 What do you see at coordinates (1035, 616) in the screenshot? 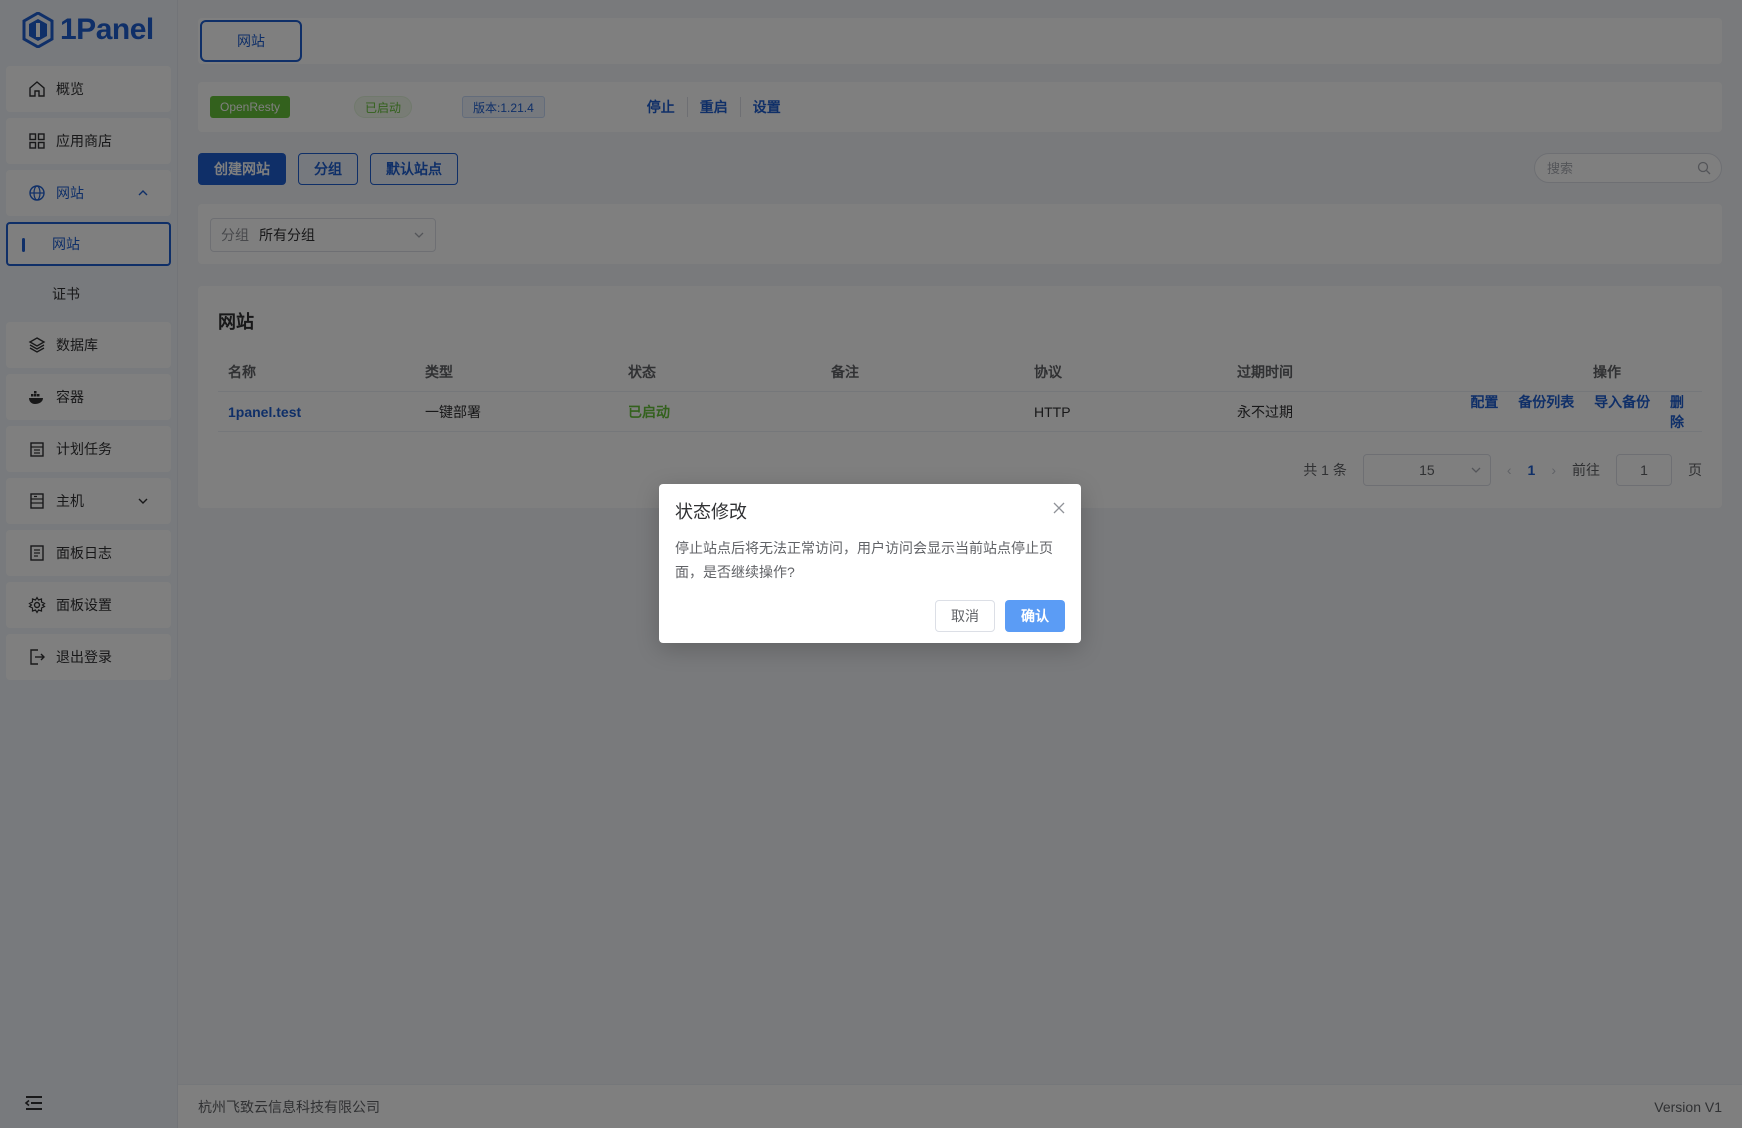
I see `confirm-button: 确认` at bounding box center [1035, 616].